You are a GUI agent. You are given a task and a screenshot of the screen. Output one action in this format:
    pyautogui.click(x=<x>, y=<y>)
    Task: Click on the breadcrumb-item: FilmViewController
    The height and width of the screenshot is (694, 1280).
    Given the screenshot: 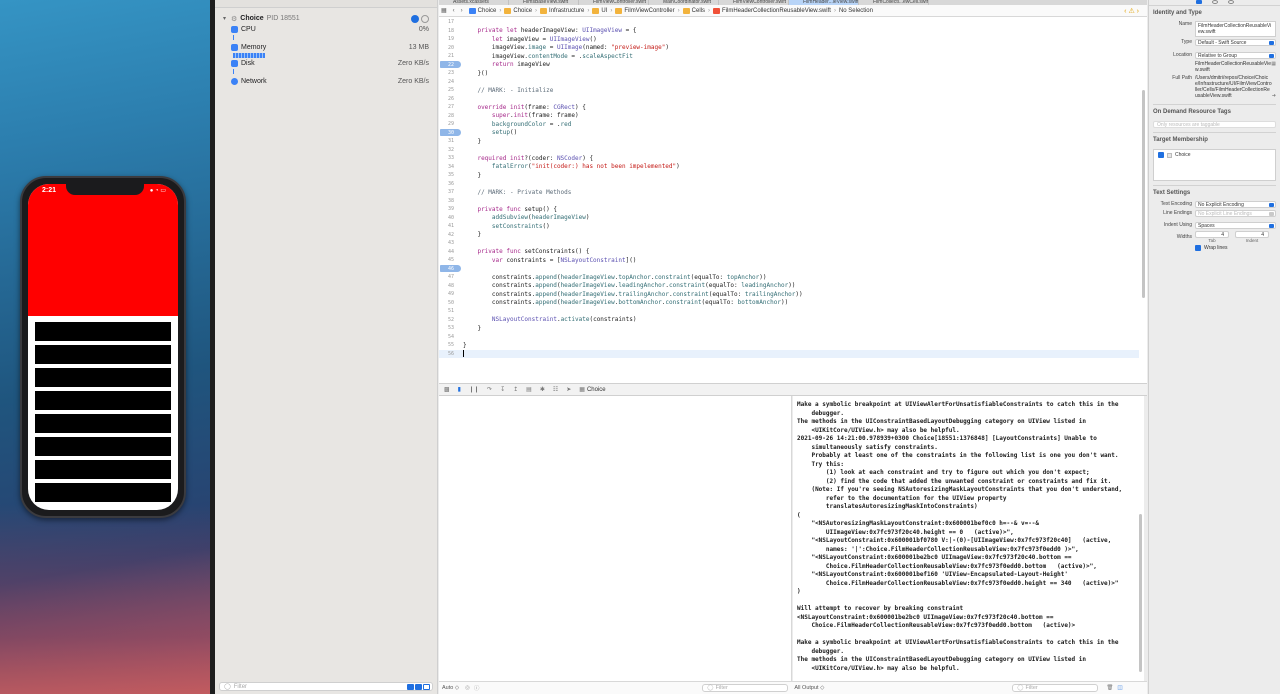 What is the action you would take?
    pyautogui.click(x=649, y=11)
    